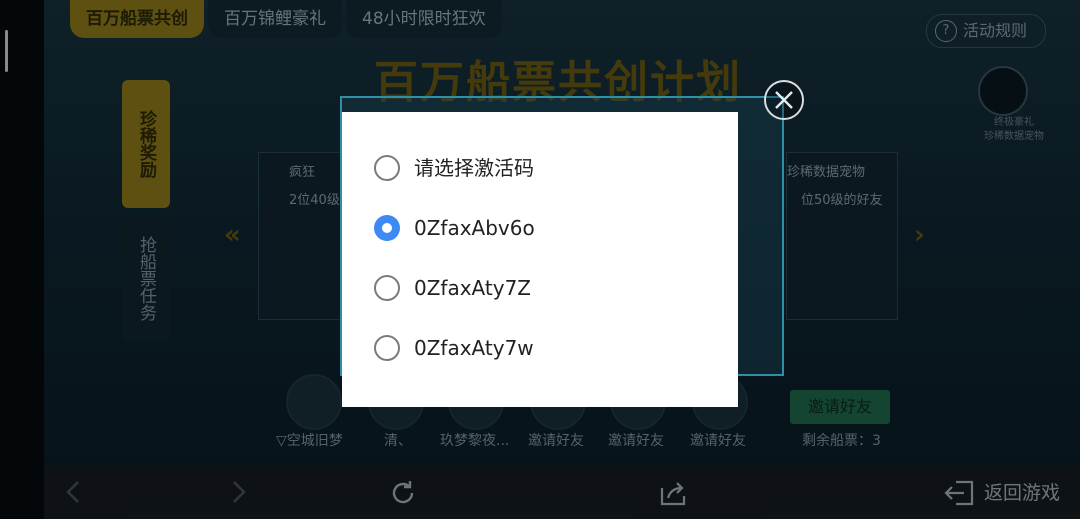 This screenshot has height=519, width=1080. What do you see at coordinates (472, 288) in the screenshot?
I see `option-label: 0ZfaxAty7Z` at bounding box center [472, 288].